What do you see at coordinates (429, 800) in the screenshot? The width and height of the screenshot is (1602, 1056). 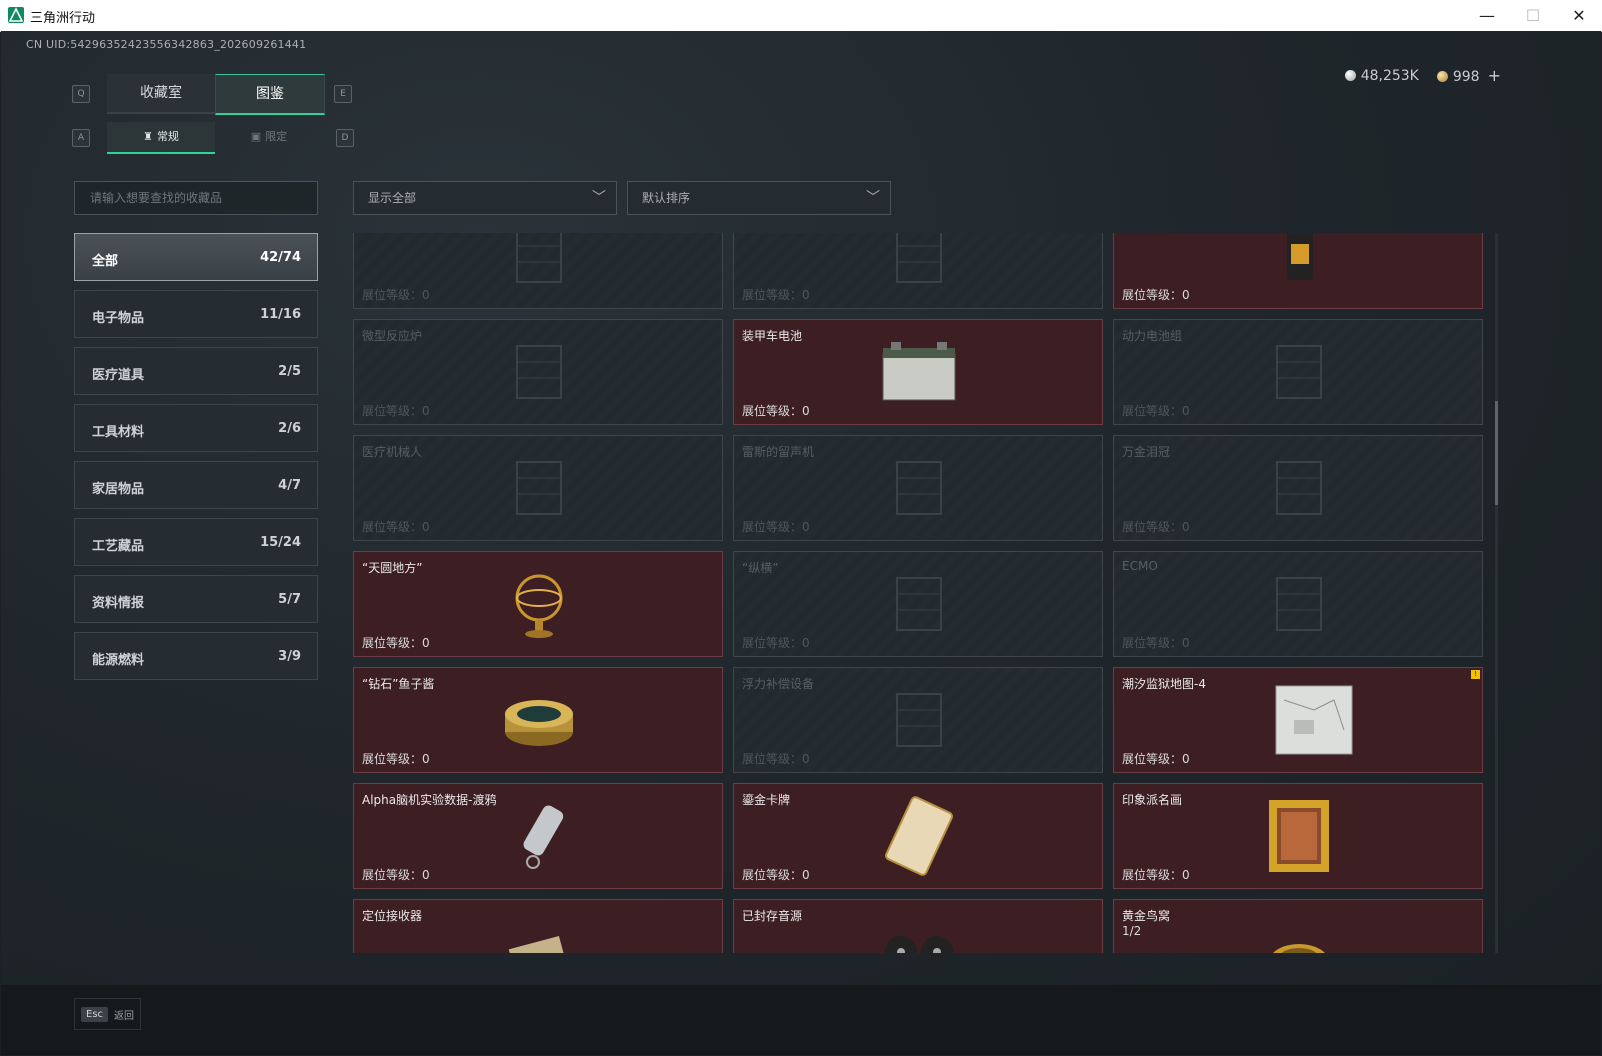 I see `card-name: Alpha脑机实验数据-渡鸦` at bounding box center [429, 800].